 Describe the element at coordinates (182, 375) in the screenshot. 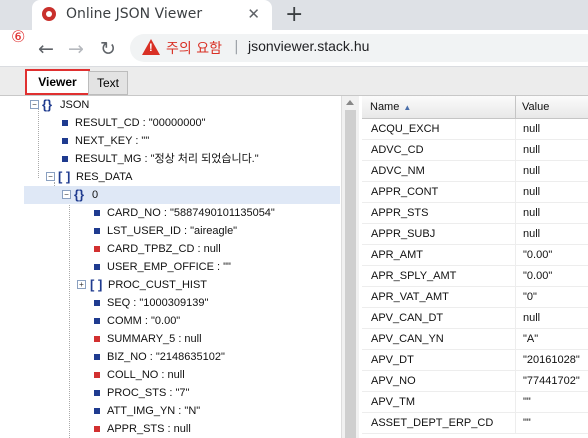

I see `tree-node: COLL_NO : null` at that location.